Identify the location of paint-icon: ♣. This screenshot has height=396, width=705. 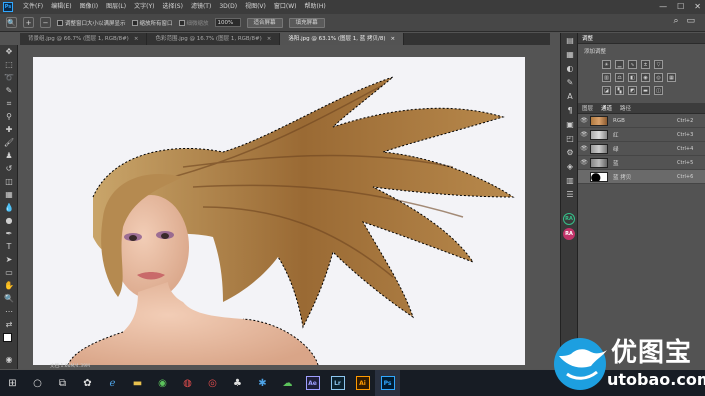
(237, 383).